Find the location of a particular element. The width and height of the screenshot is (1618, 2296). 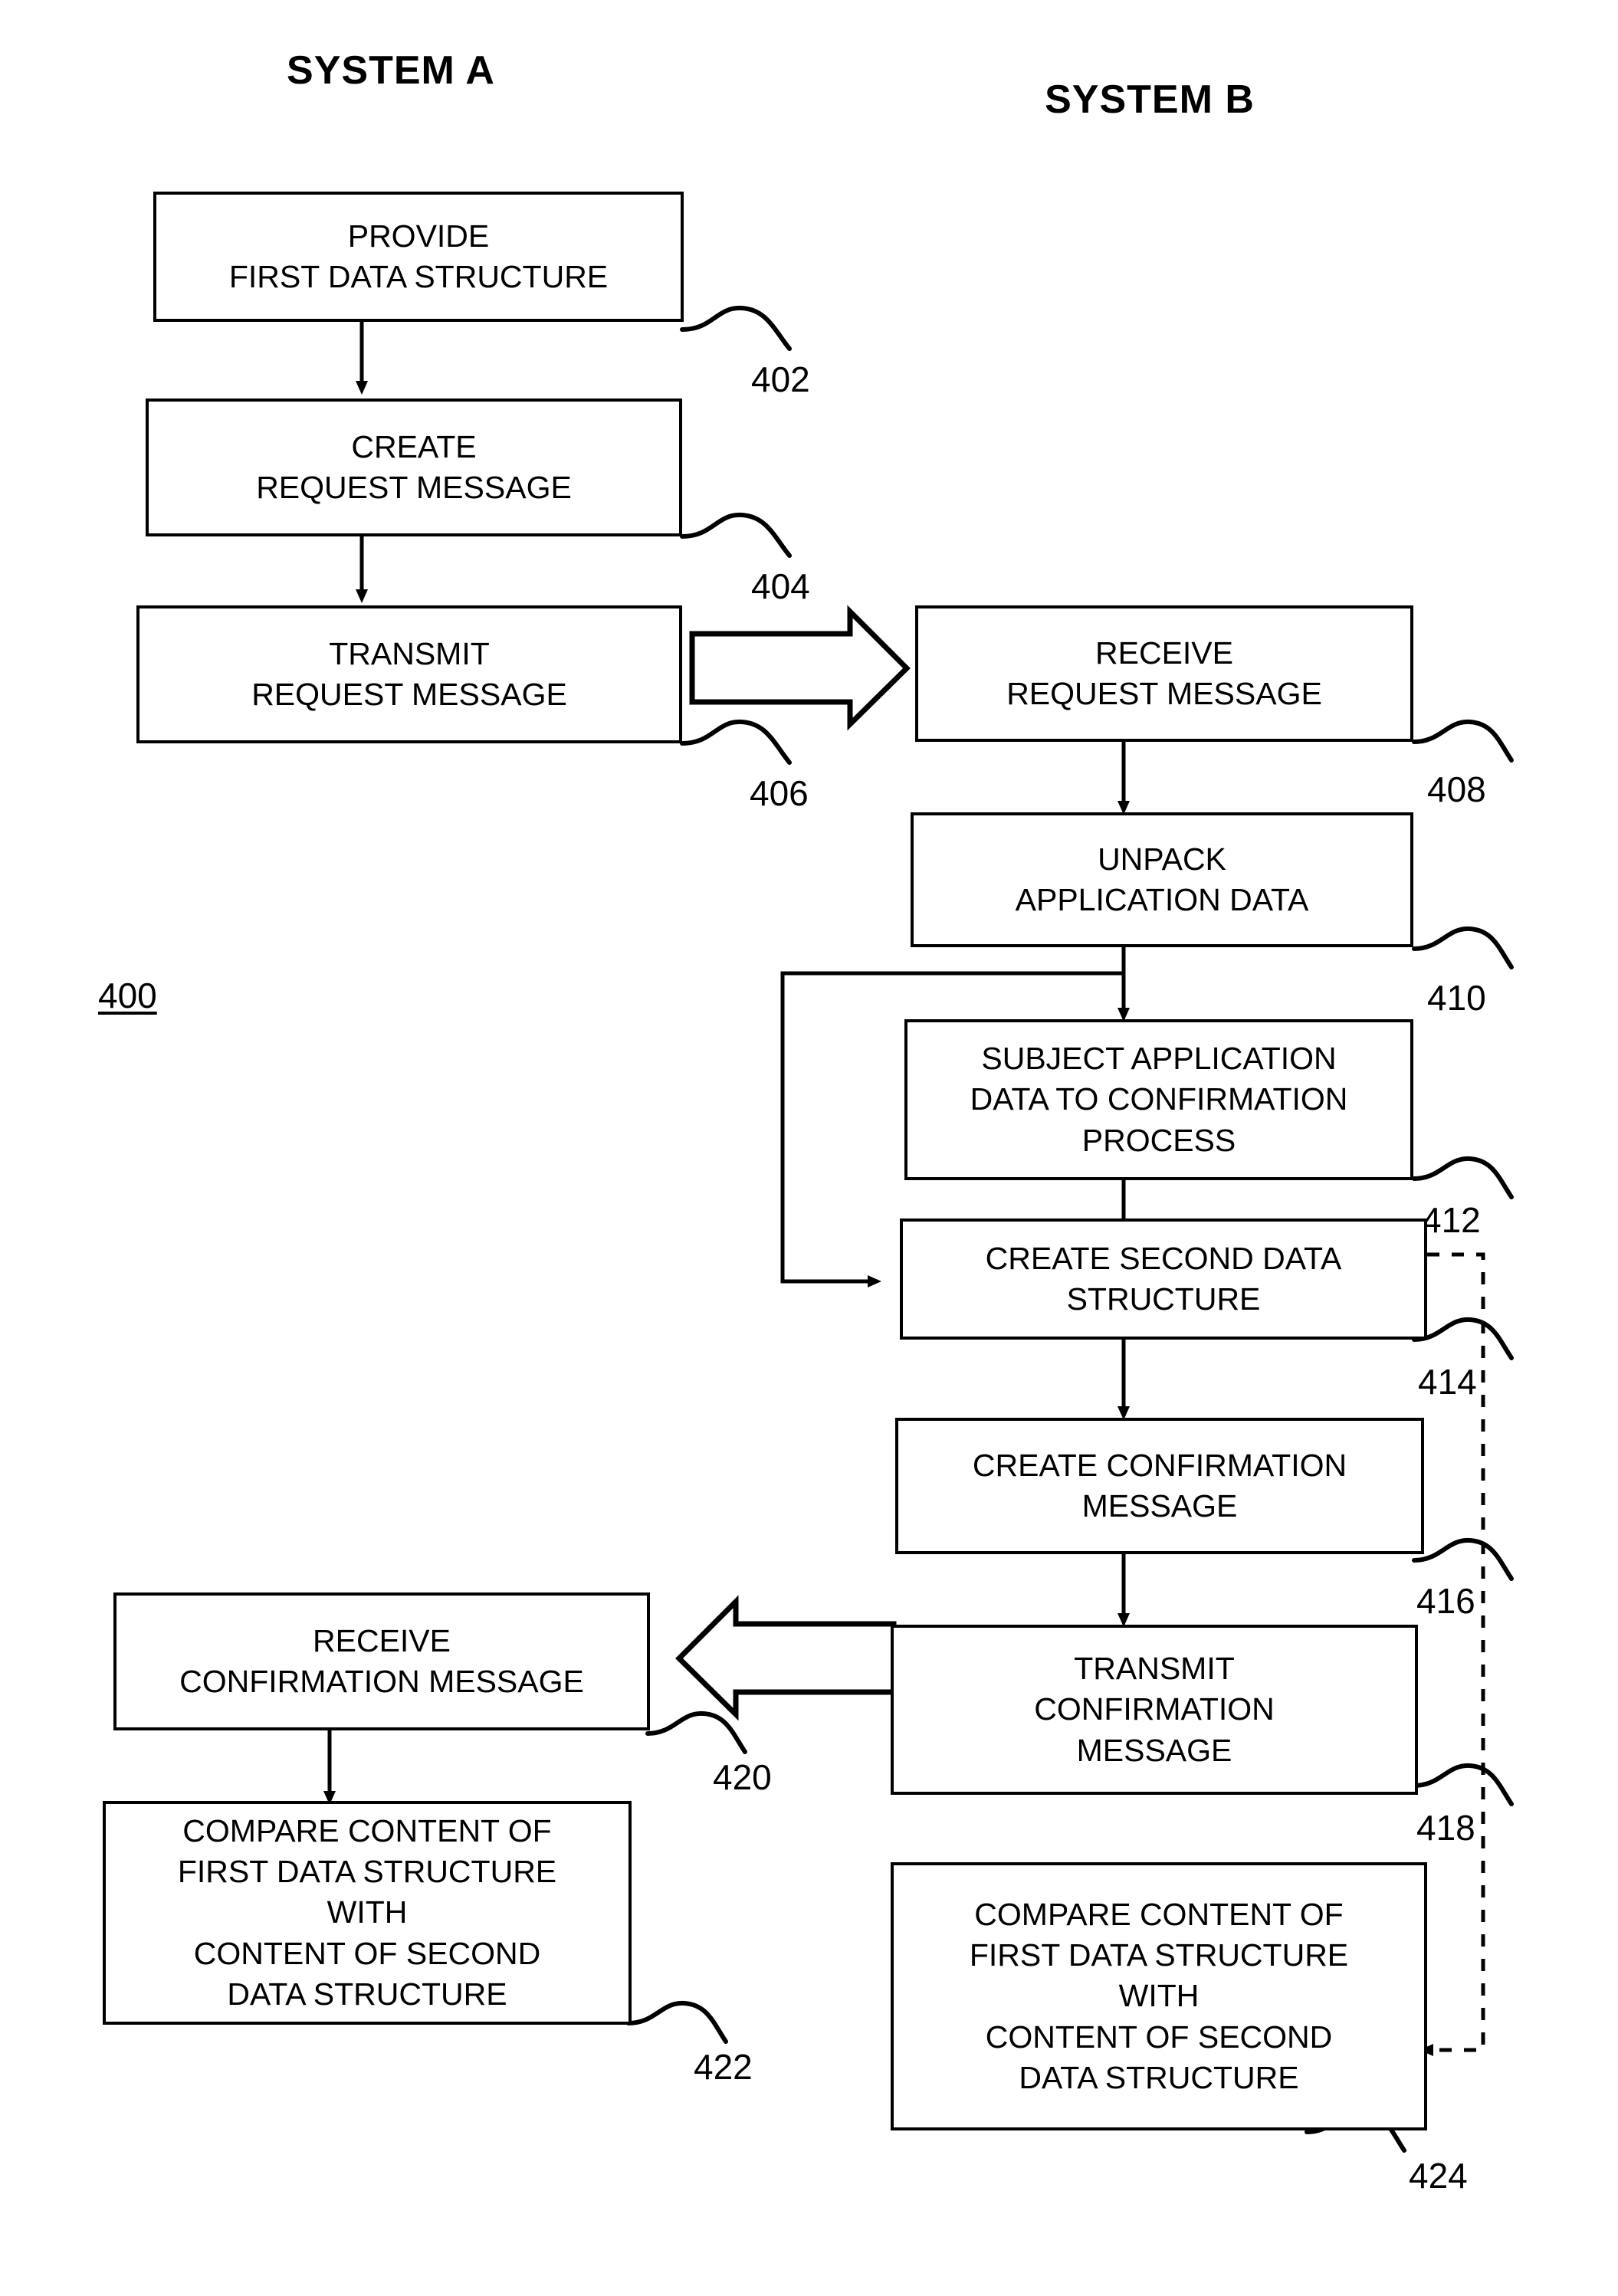

process-box-unpack-application-data: UNPACK APPLICATION DATA is located at coordinates (1162, 879).